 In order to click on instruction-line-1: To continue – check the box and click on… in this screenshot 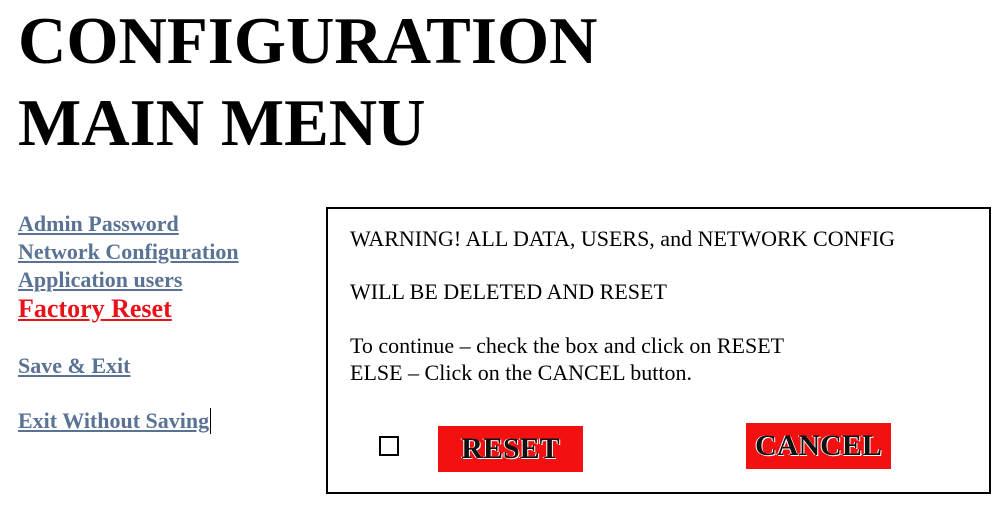, I will do `click(567, 345)`.